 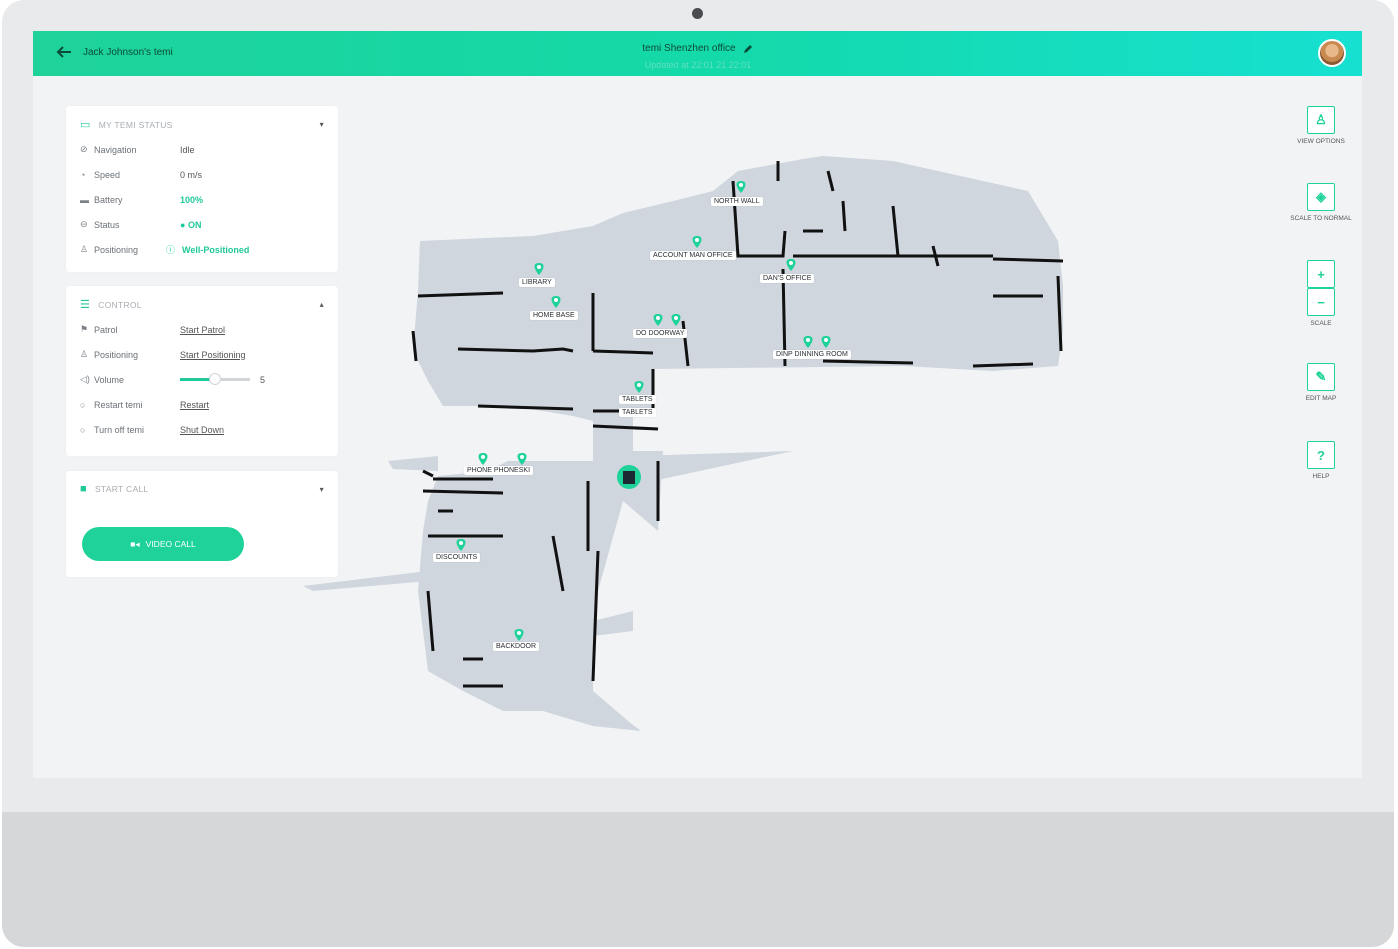 What do you see at coordinates (120, 304) in the screenshot?
I see `control-panel-title: CONTROL` at bounding box center [120, 304].